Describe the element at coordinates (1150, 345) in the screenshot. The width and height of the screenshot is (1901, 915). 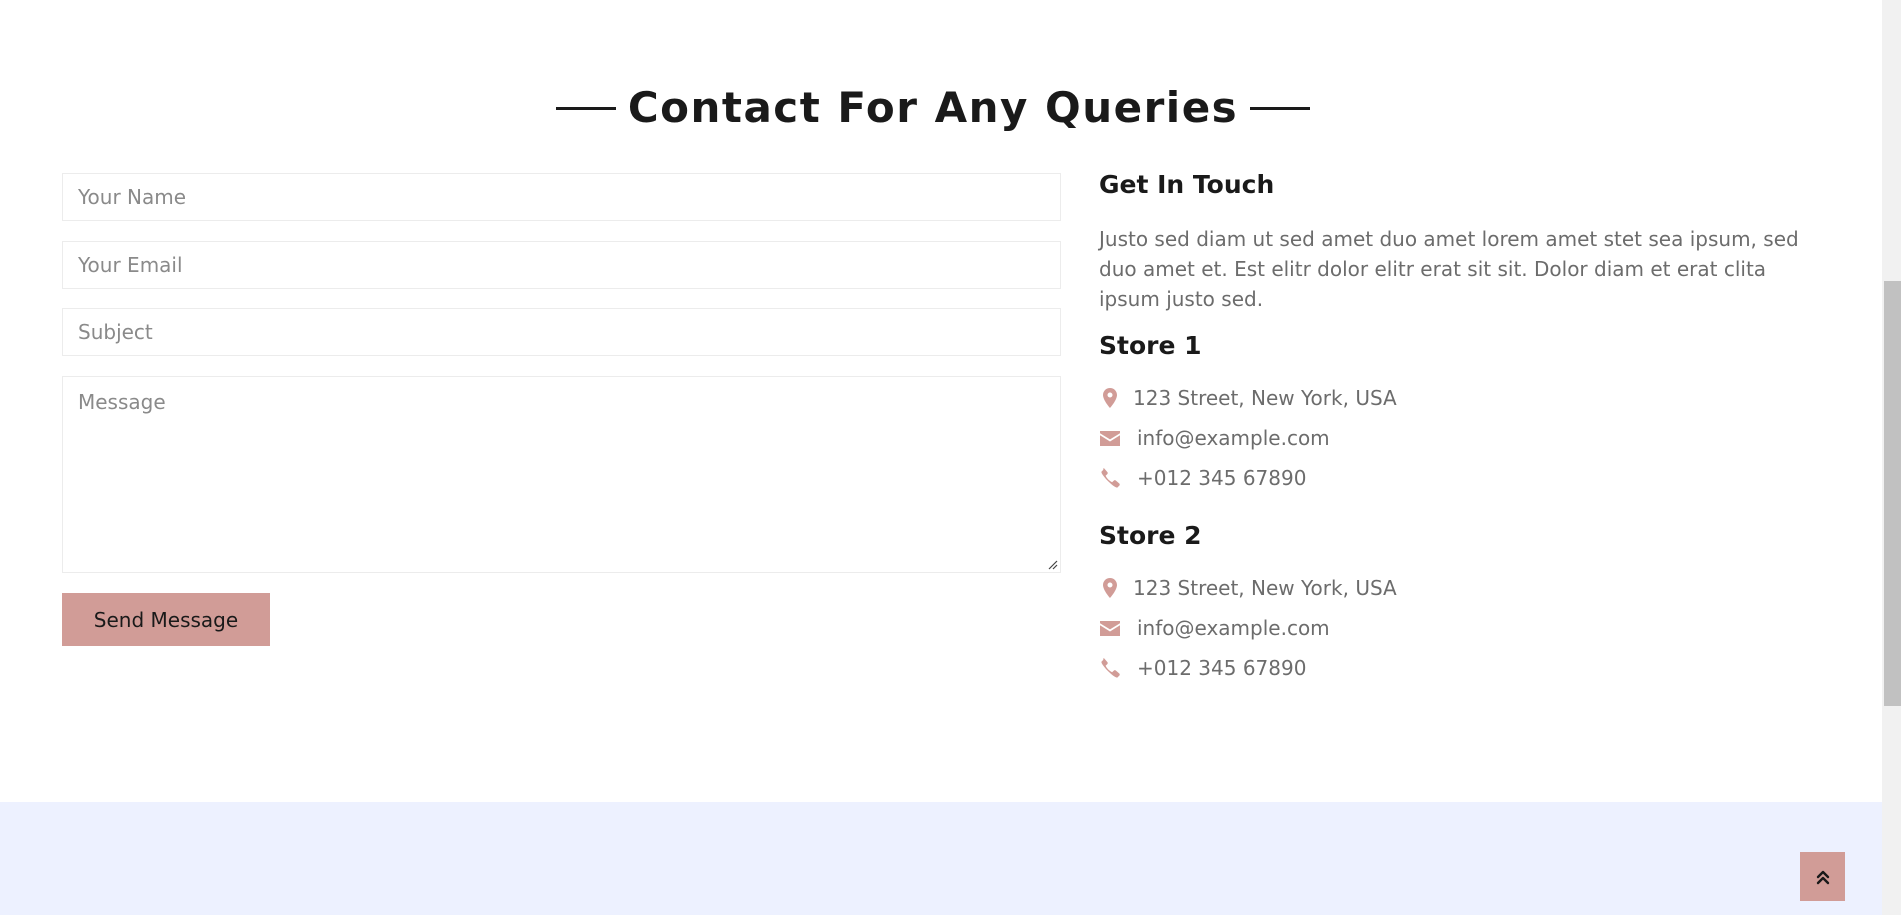
I see `store-1-title: Store 1` at that location.